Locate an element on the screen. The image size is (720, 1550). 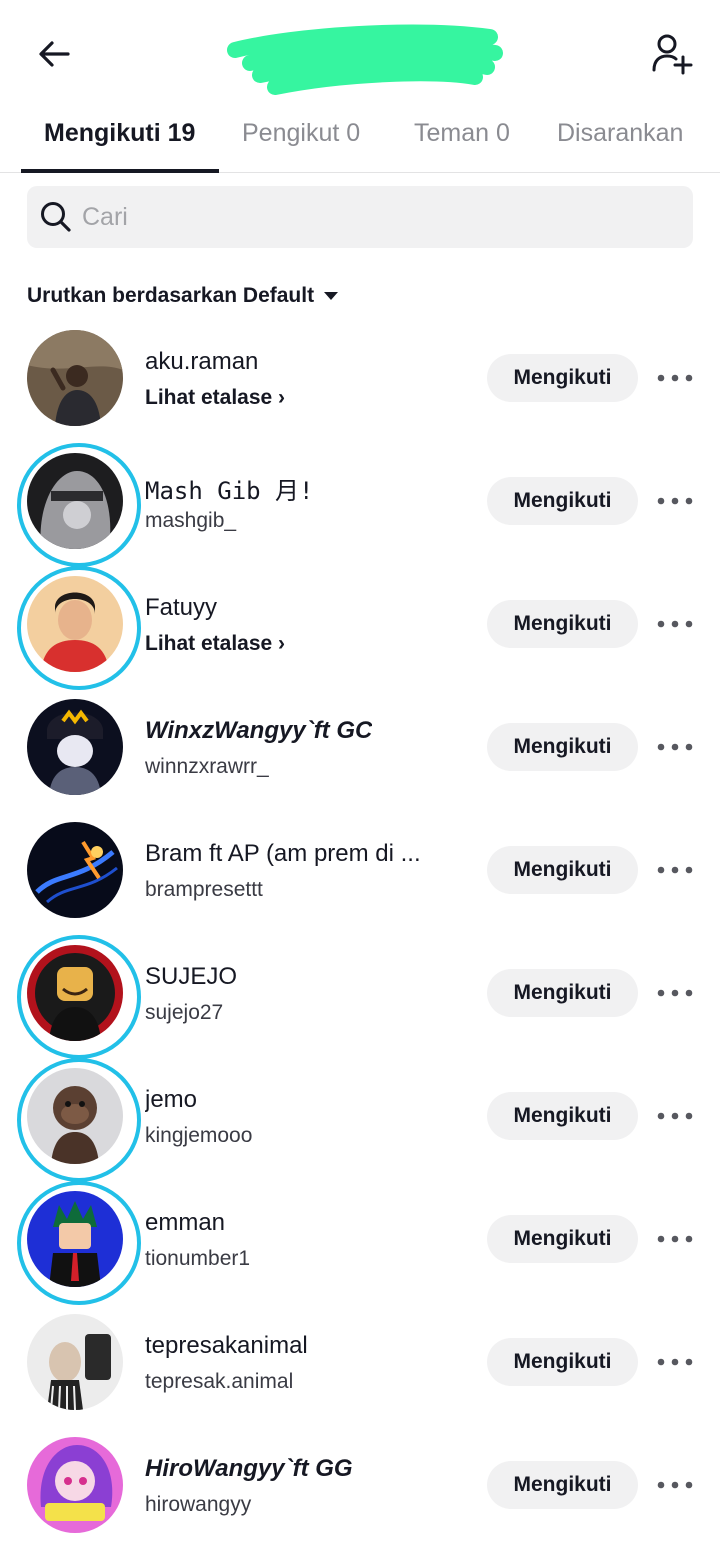
sort-dropdown: Urutkan berdasarkan Default is located at coordinates (183, 296).